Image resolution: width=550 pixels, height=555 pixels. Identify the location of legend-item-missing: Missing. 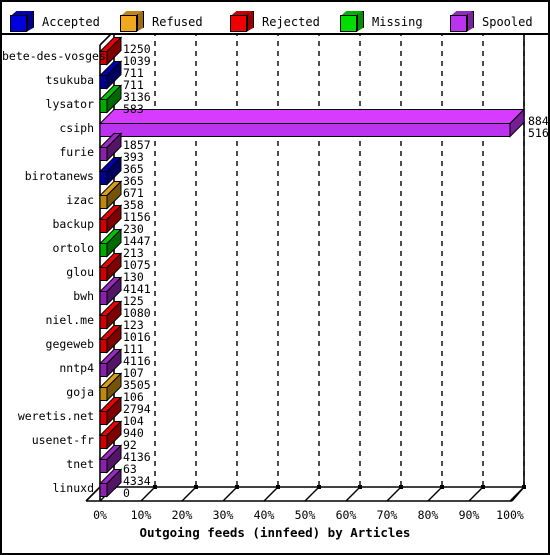
(381, 21).